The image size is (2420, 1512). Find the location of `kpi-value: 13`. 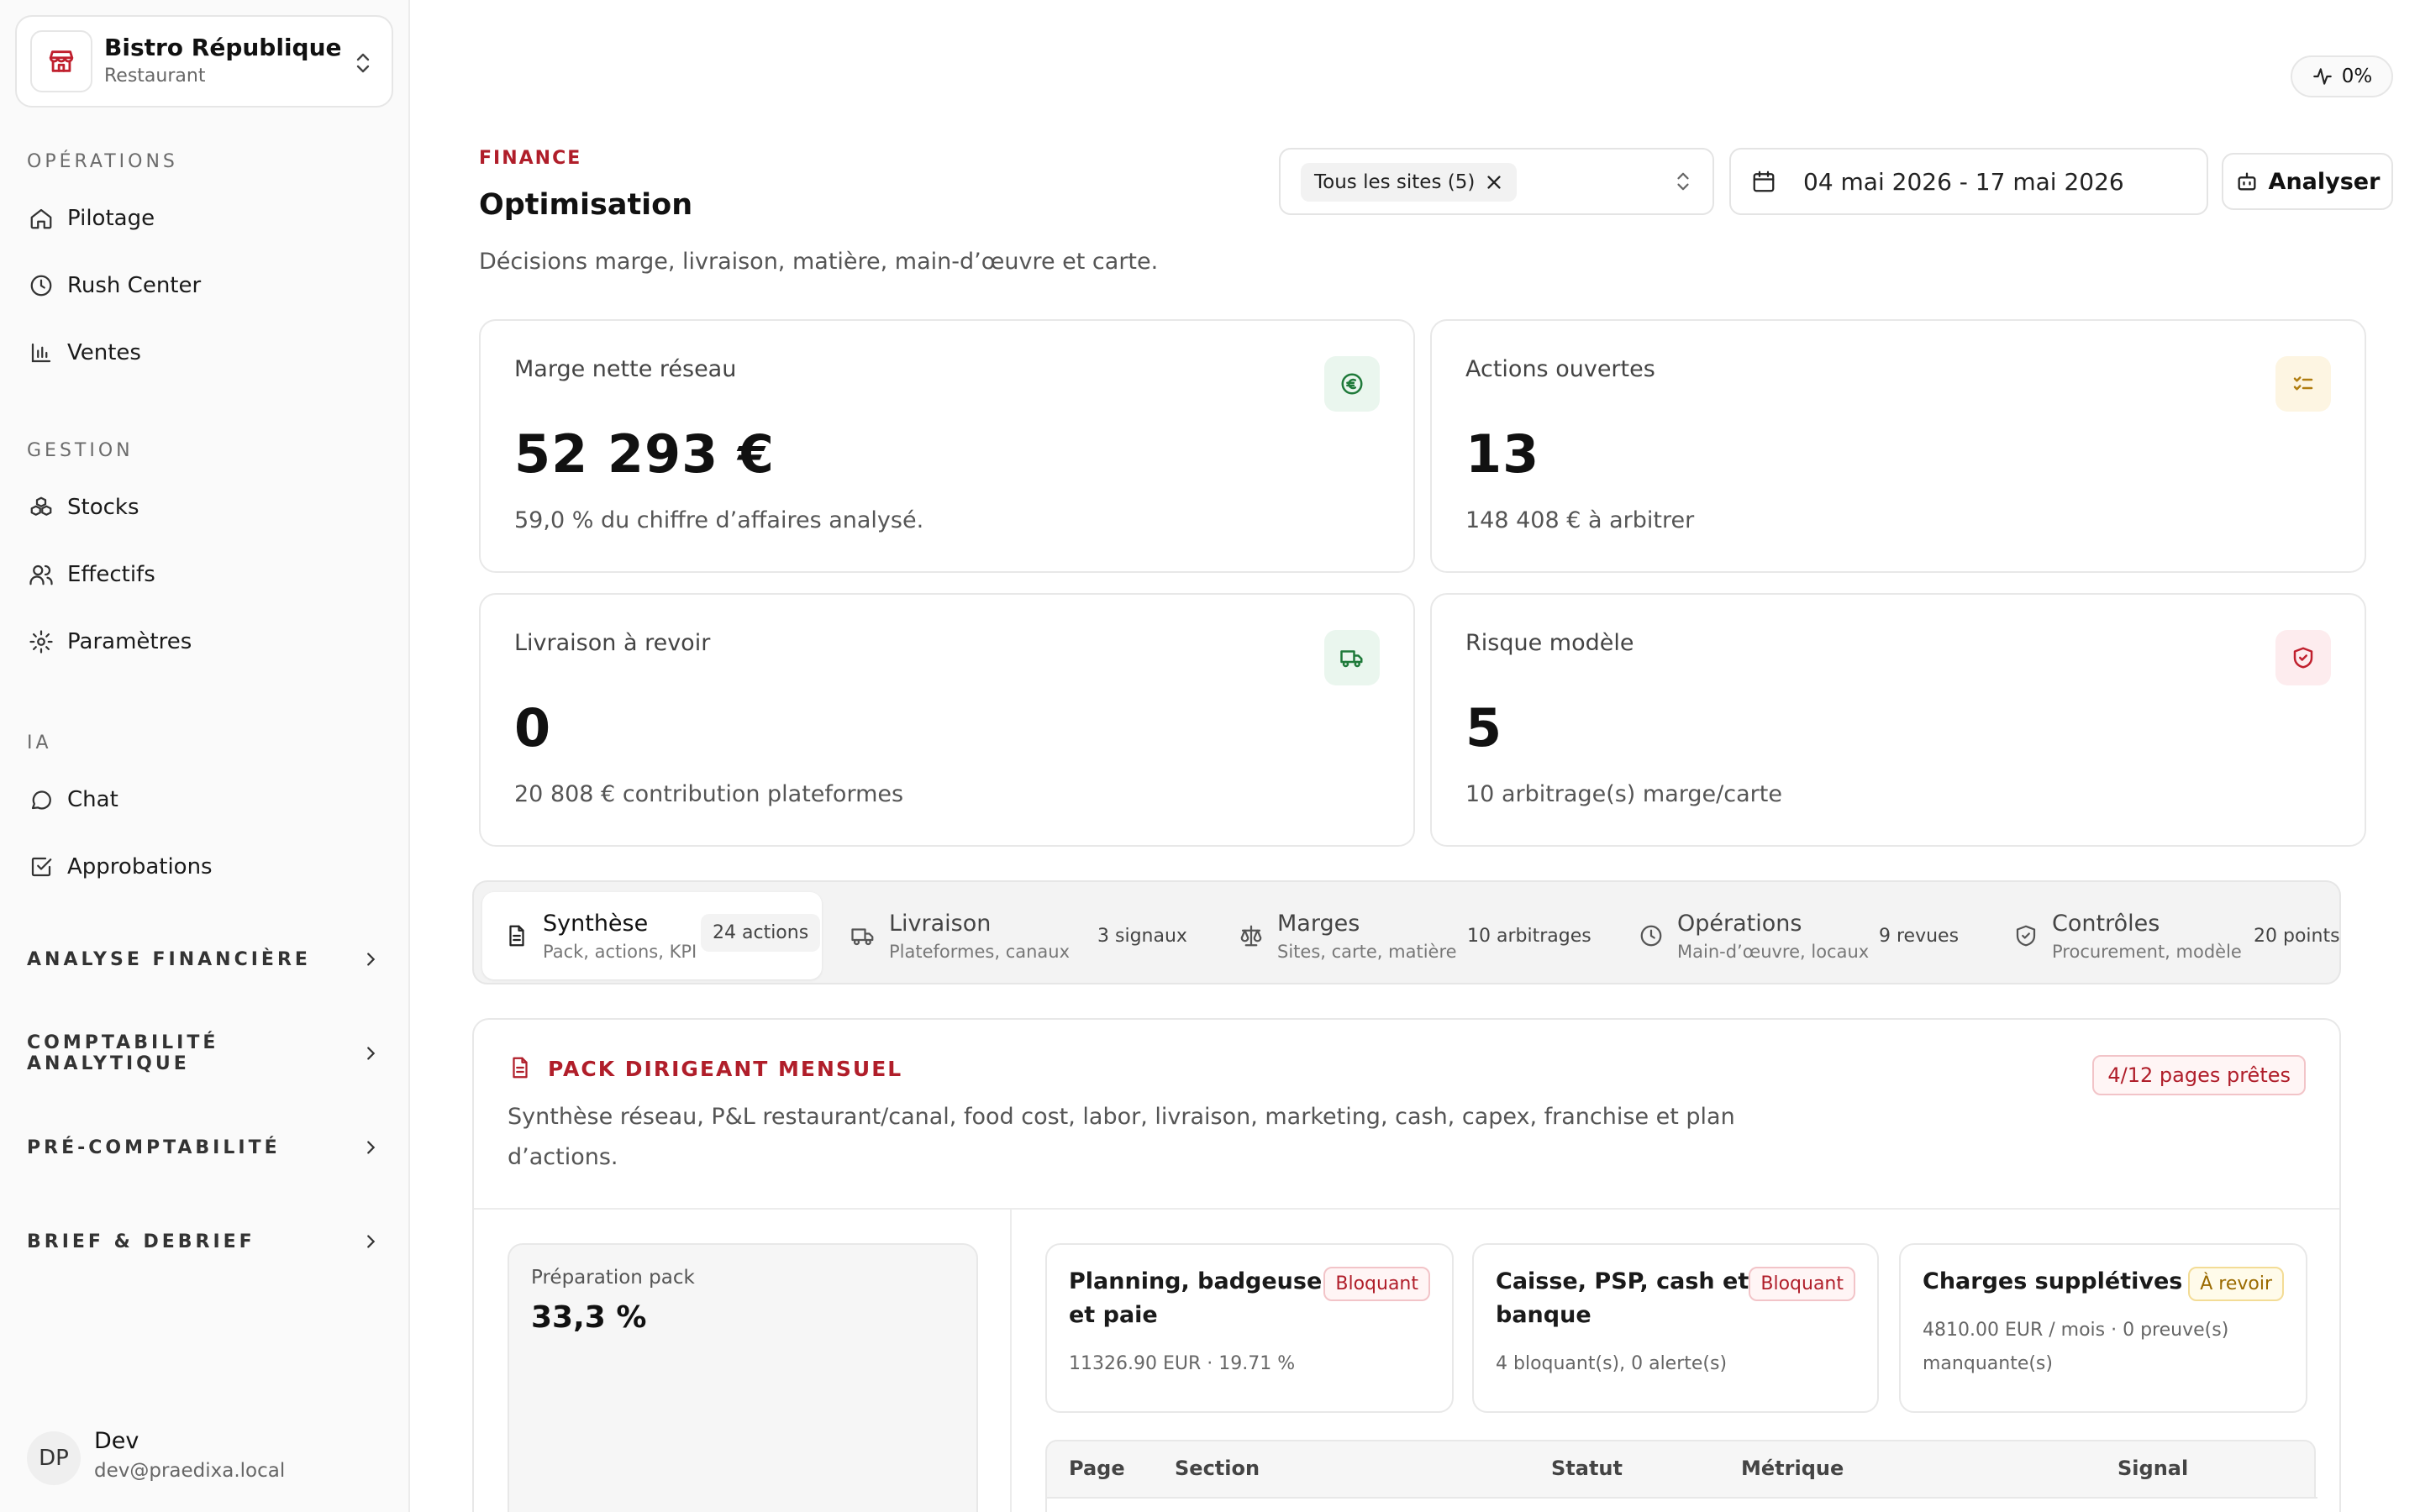

kpi-value: 13 is located at coordinates (1502, 454).